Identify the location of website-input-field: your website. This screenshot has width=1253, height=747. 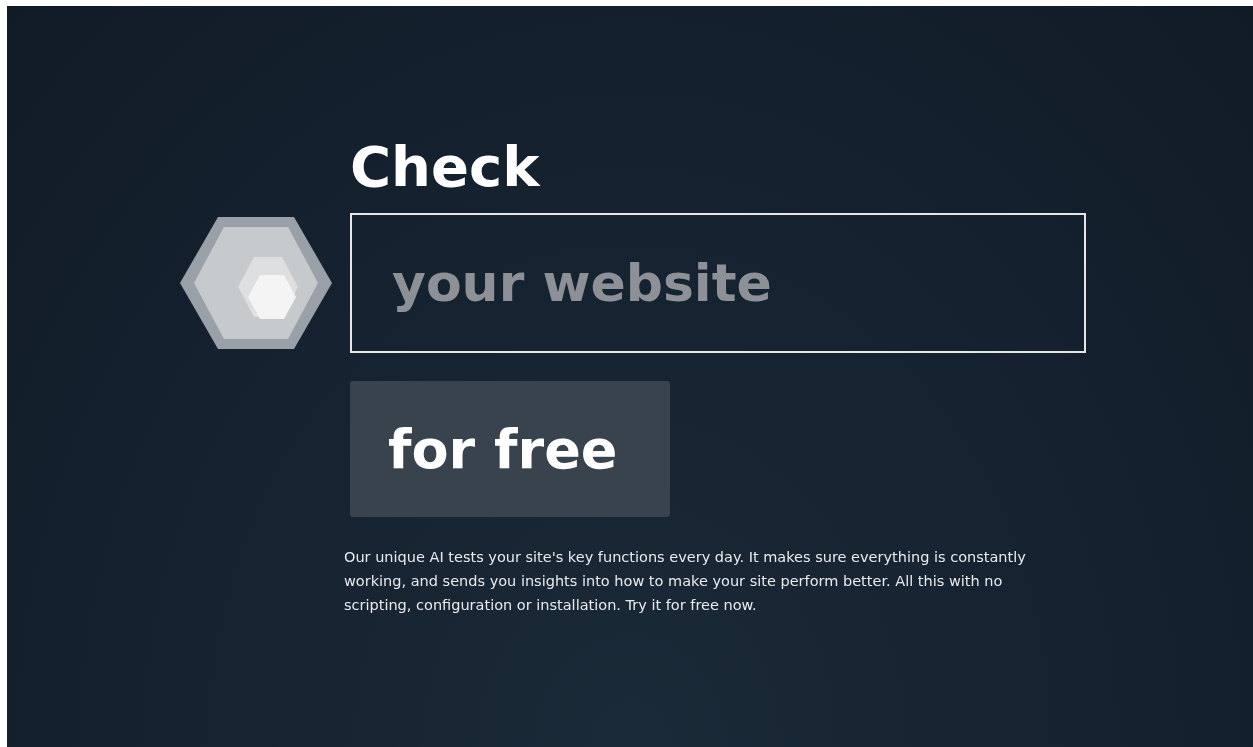
(718, 283).